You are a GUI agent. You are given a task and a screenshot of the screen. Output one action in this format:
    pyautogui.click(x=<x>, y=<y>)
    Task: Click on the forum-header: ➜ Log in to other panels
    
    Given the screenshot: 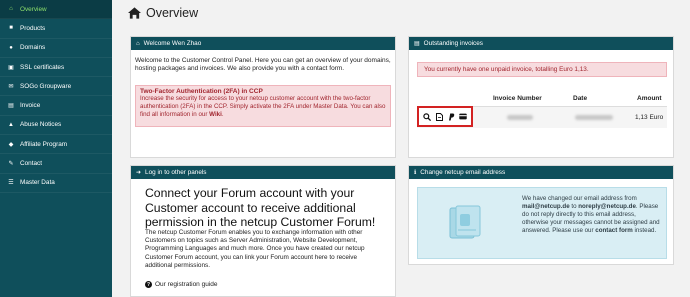 What is the action you would take?
    pyautogui.click(x=263, y=172)
    